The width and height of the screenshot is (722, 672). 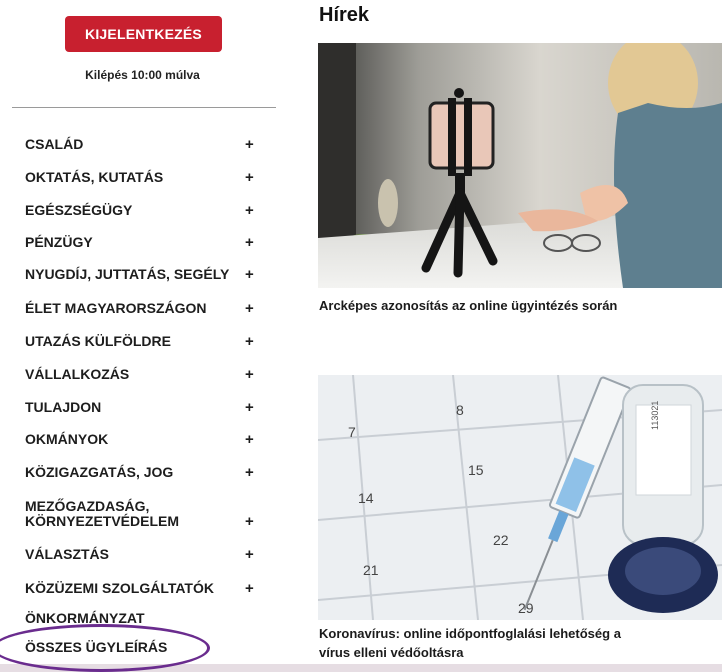 I want to click on menu-item-csalad: CSALÁD +, so click(x=145, y=144).